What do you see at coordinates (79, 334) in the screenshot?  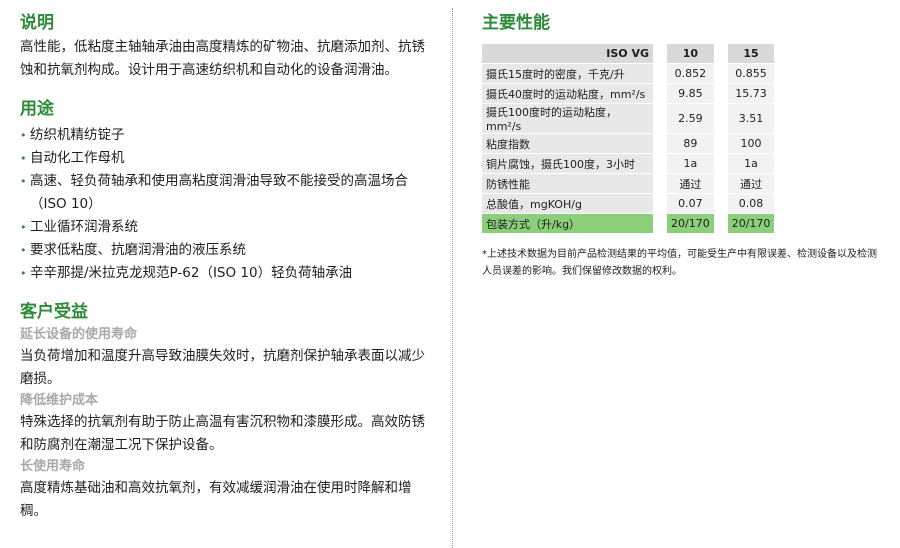 I see `benefit-1-heading: 延长设备的使用寿命` at bounding box center [79, 334].